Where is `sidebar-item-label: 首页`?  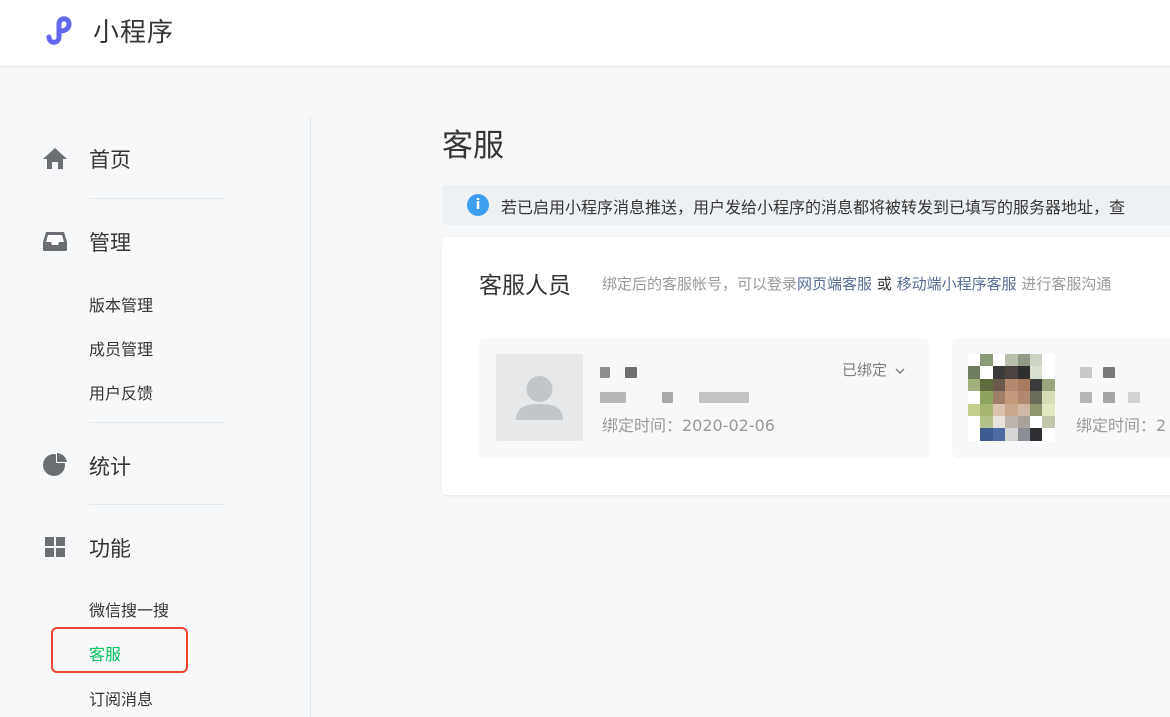 sidebar-item-label: 首页 is located at coordinates (110, 160).